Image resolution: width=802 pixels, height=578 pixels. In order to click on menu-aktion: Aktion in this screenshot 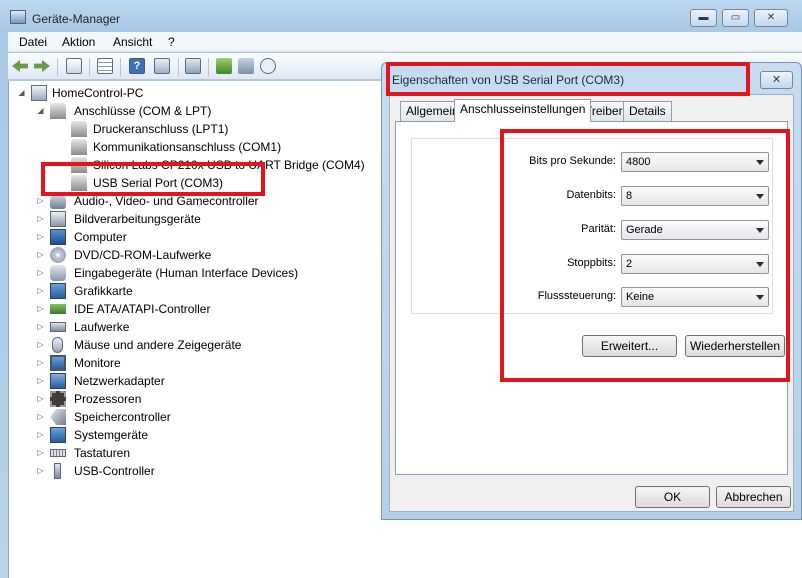, I will do `click(78, 42)`.